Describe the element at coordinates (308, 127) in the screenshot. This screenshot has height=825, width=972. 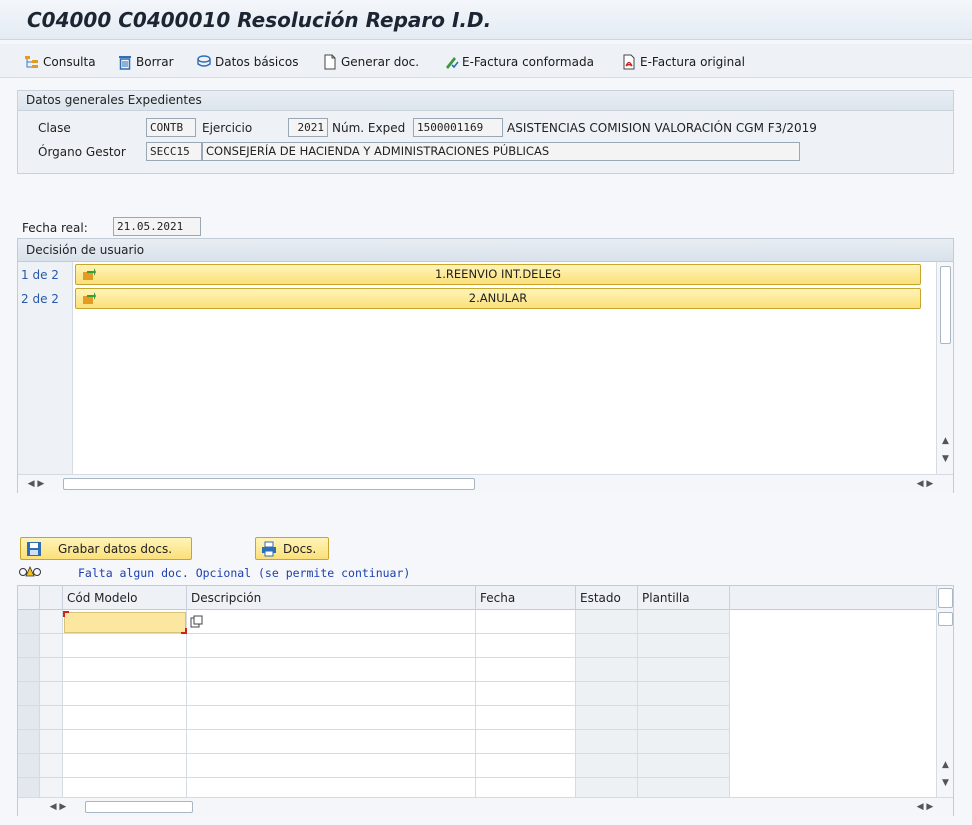
I see `ejercicio-field: 2021` at that location.